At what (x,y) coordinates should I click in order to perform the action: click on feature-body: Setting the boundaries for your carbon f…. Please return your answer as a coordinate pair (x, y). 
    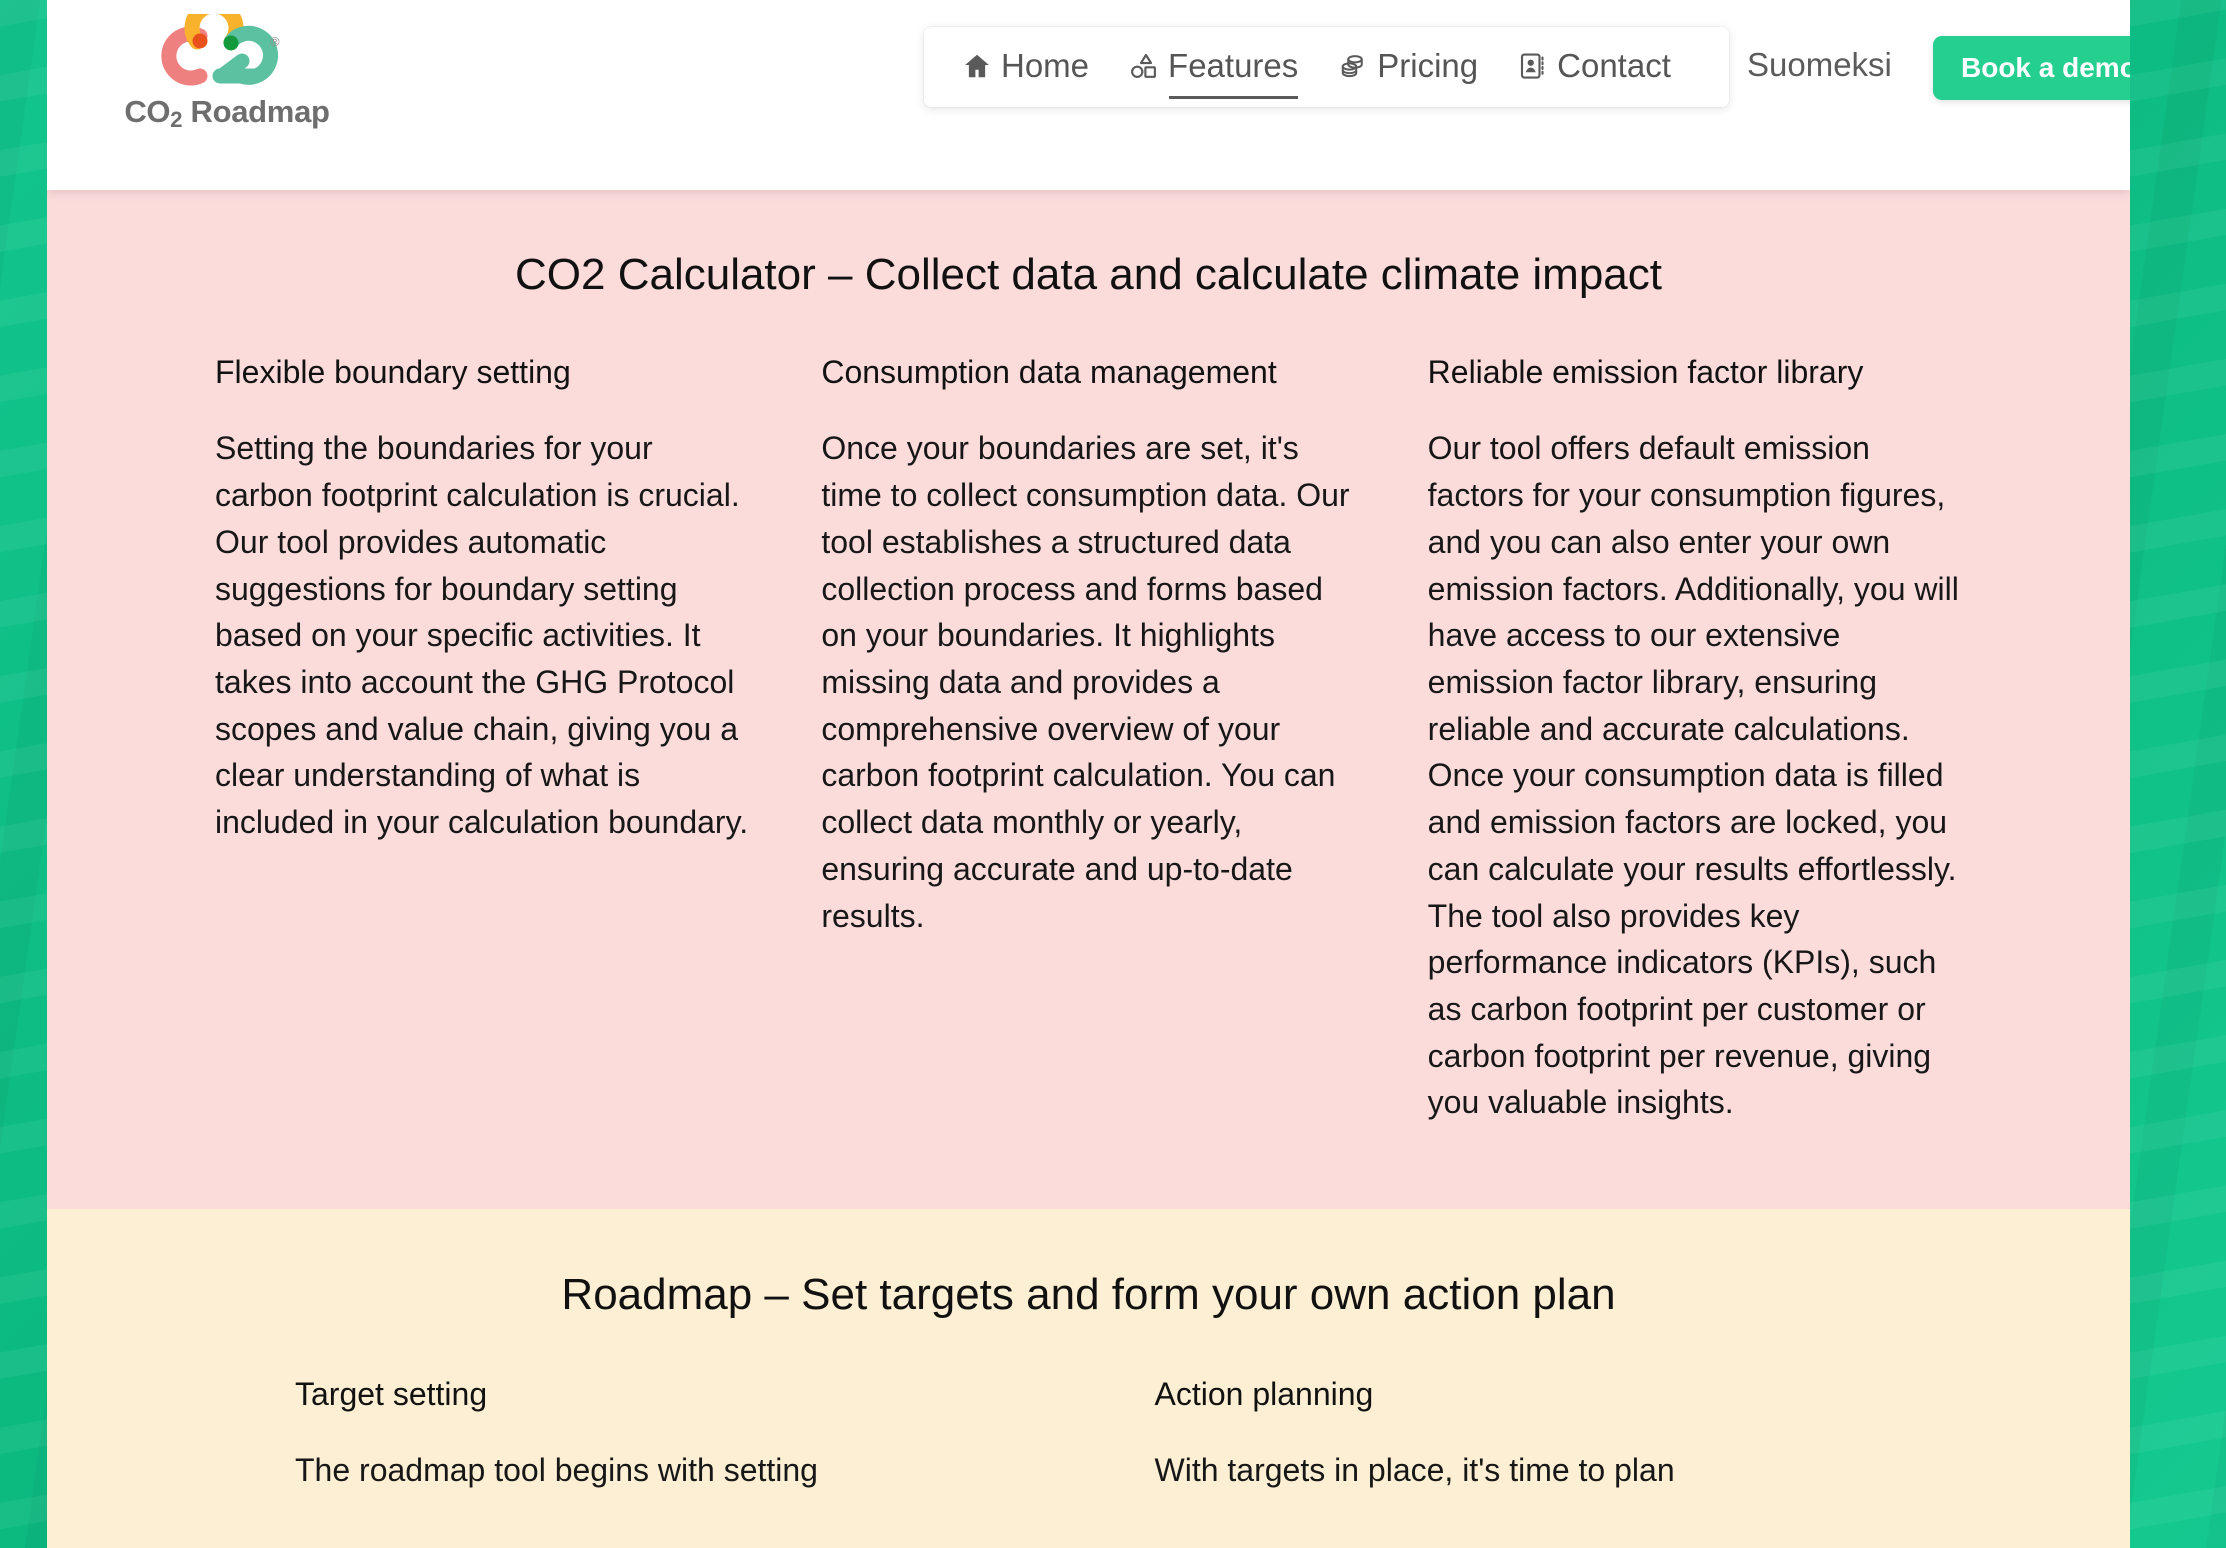
    Looking at the image, I should click on (482, 635).